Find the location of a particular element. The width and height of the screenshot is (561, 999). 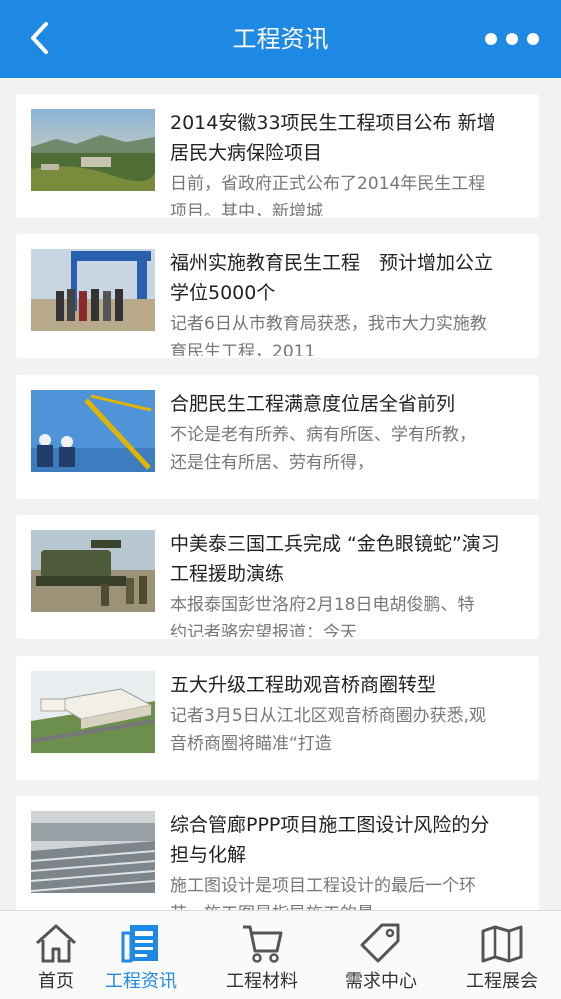

news-summary: 记者3月5日从江北区观音桥商圈办获悉,观音桥商圈将瞄准“打造 is located at coordinates (328, 730).